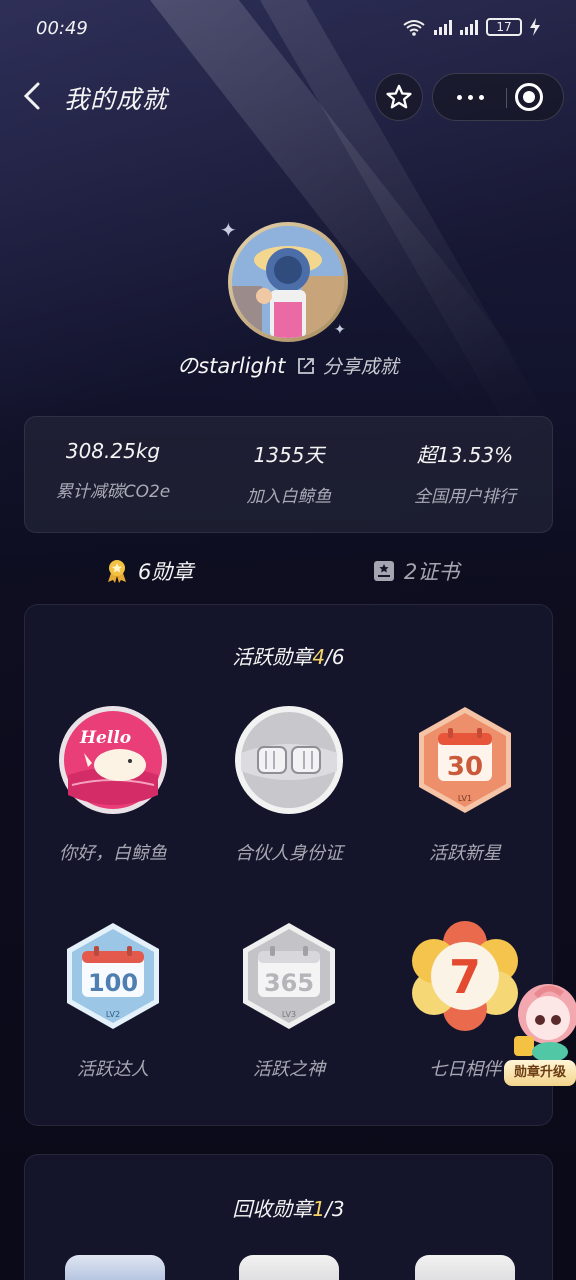 This screenshot has width=576, height=1280. I want to click on badge-active-god: 365 LV3 活跃之神, so click(289, 1002).